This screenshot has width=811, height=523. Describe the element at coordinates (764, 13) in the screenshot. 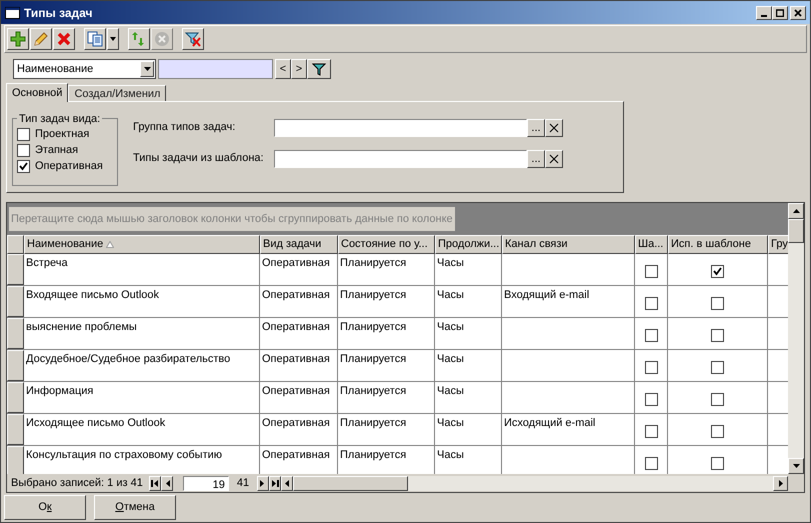

I see `minimize-button` at that location.